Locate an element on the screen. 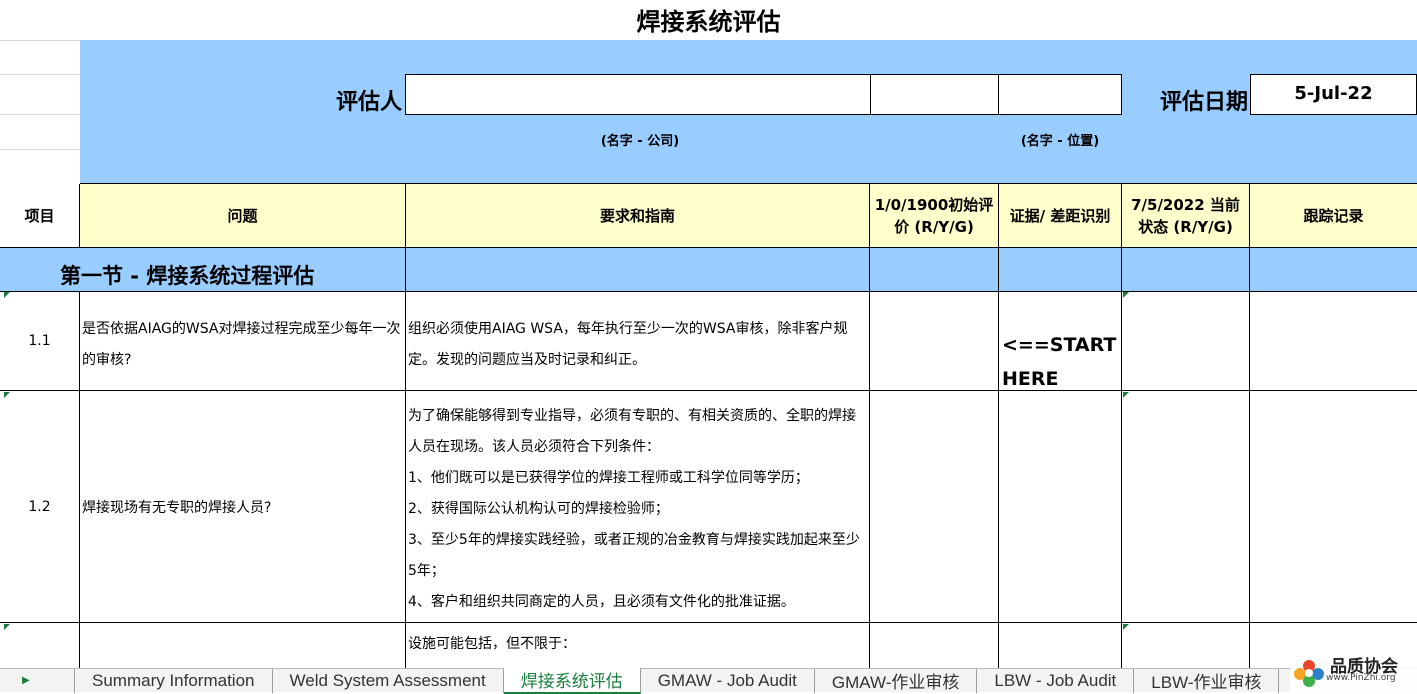 Image resolution: width=1417 pixels, height=694 pixels. col-header-requirement: 要求和指南 is located at coordinates (638, 216).